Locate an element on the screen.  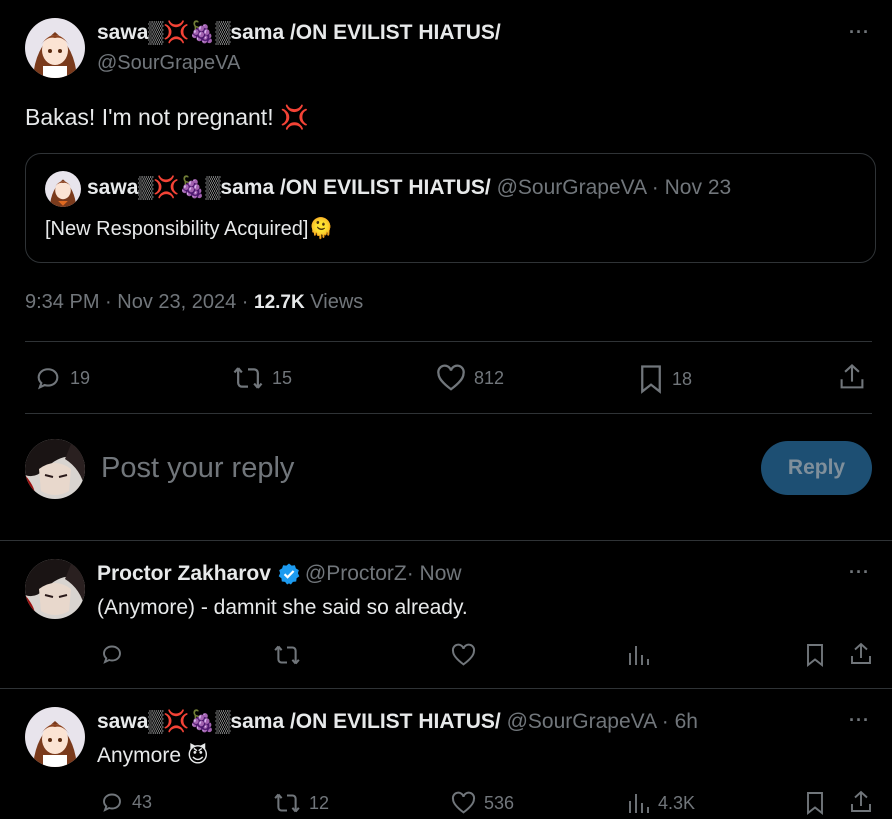
reply-count: 43 is located at coordinates (142, 801).